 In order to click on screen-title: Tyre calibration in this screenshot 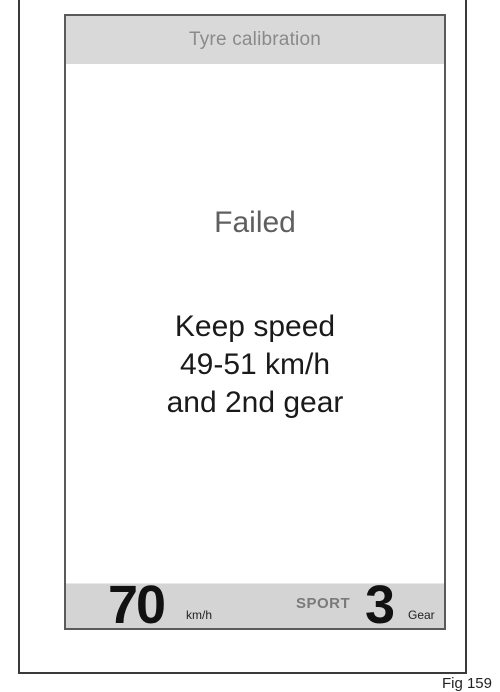, I will do `click(255, 39)`.